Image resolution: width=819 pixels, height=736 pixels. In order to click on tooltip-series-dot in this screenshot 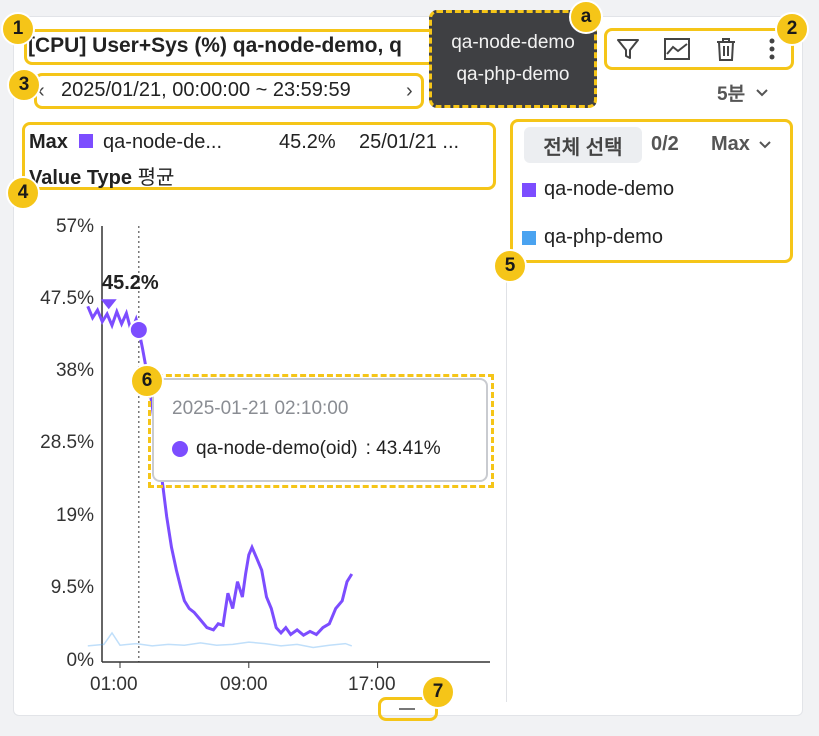, I will do `click(180, 449)`.